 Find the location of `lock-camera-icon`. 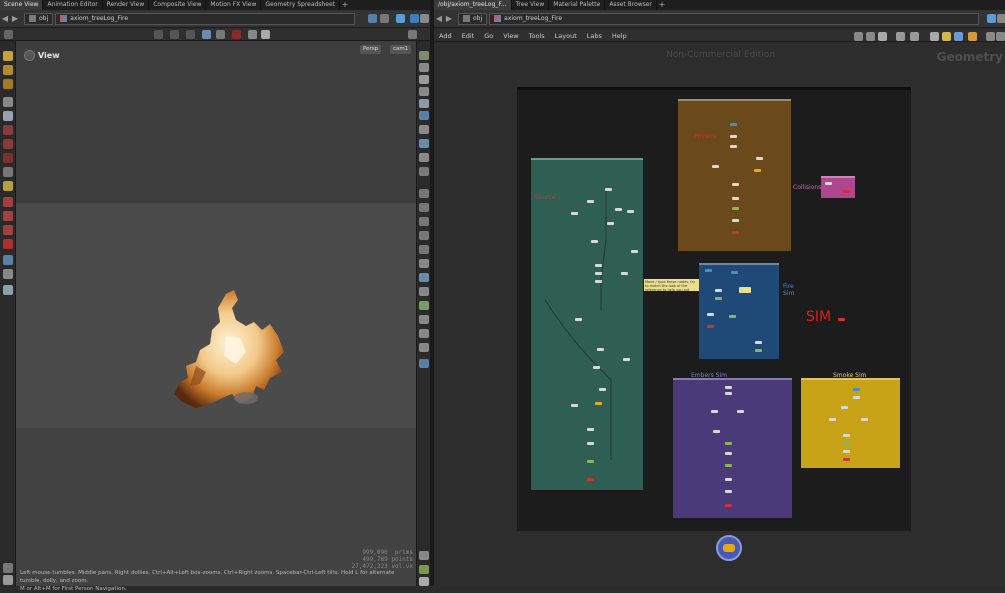

lock-camera-icon is located at coordinates (424, 79).